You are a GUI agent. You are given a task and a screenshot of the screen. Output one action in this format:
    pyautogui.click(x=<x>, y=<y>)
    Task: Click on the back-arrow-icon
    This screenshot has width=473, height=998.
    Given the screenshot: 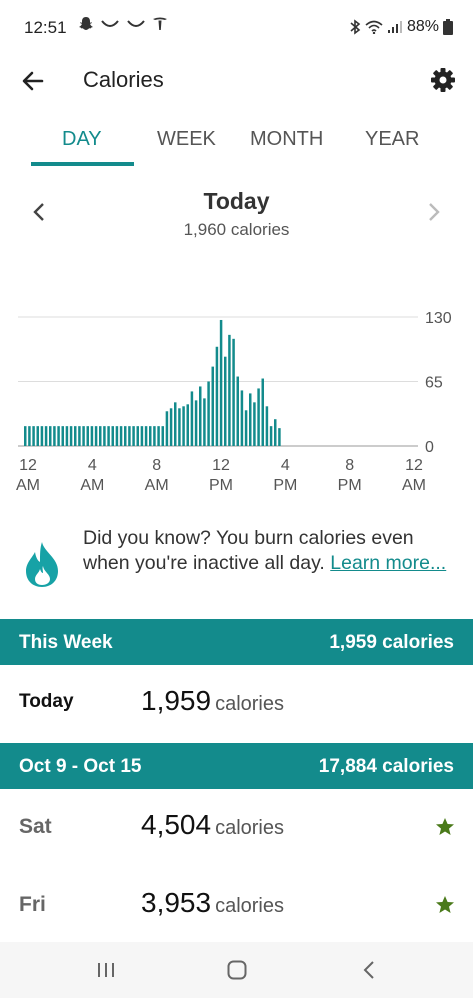 What is the action you would take?
    pyautogui.click(x=33, y=81)
    